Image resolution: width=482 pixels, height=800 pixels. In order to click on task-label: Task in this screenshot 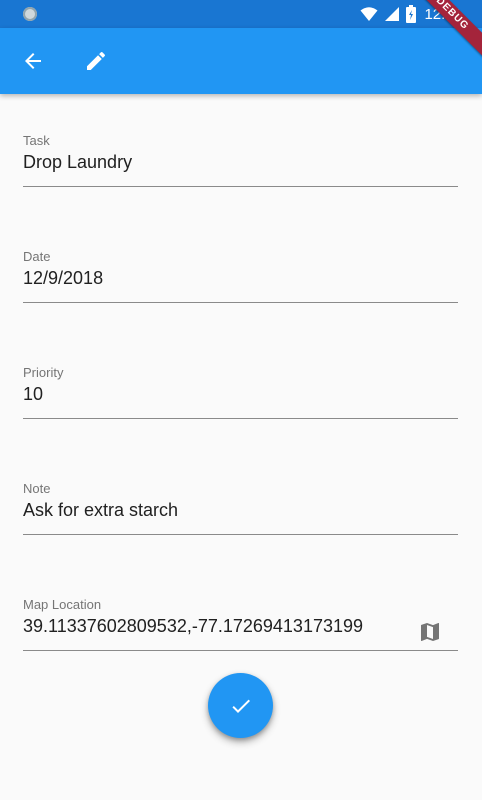, I will do `click(36, 140)`.